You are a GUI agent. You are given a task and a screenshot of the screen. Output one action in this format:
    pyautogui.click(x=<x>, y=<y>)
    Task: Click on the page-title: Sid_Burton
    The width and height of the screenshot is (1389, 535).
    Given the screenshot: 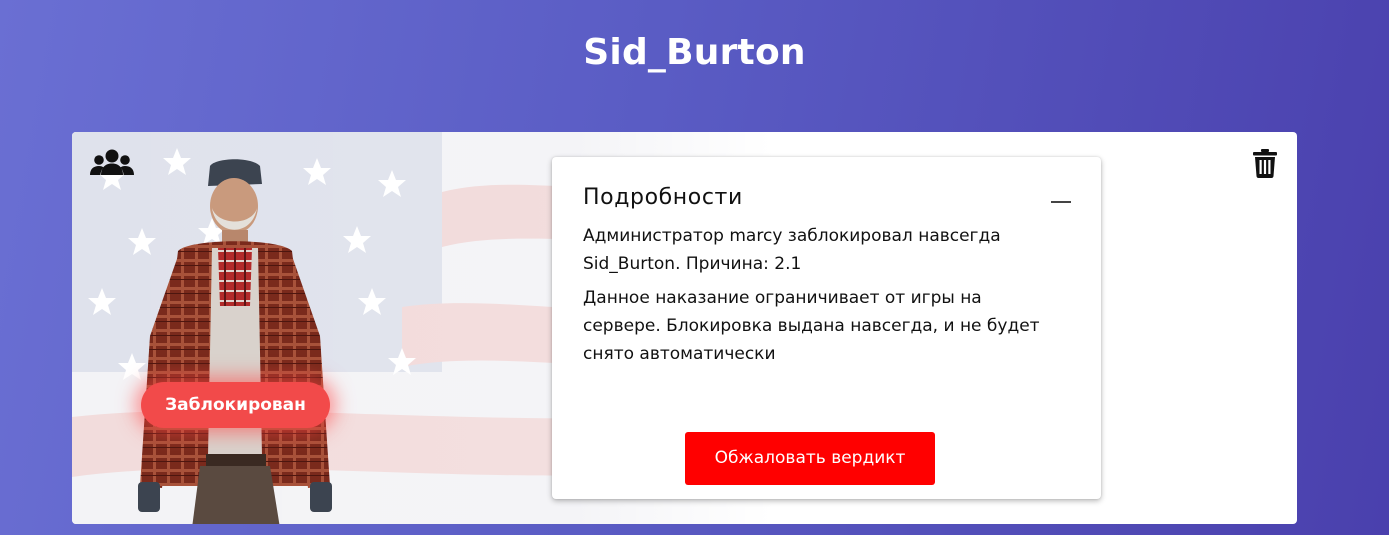 What is the action you would take?
    pyautogui.click(x=694, y=52)
    